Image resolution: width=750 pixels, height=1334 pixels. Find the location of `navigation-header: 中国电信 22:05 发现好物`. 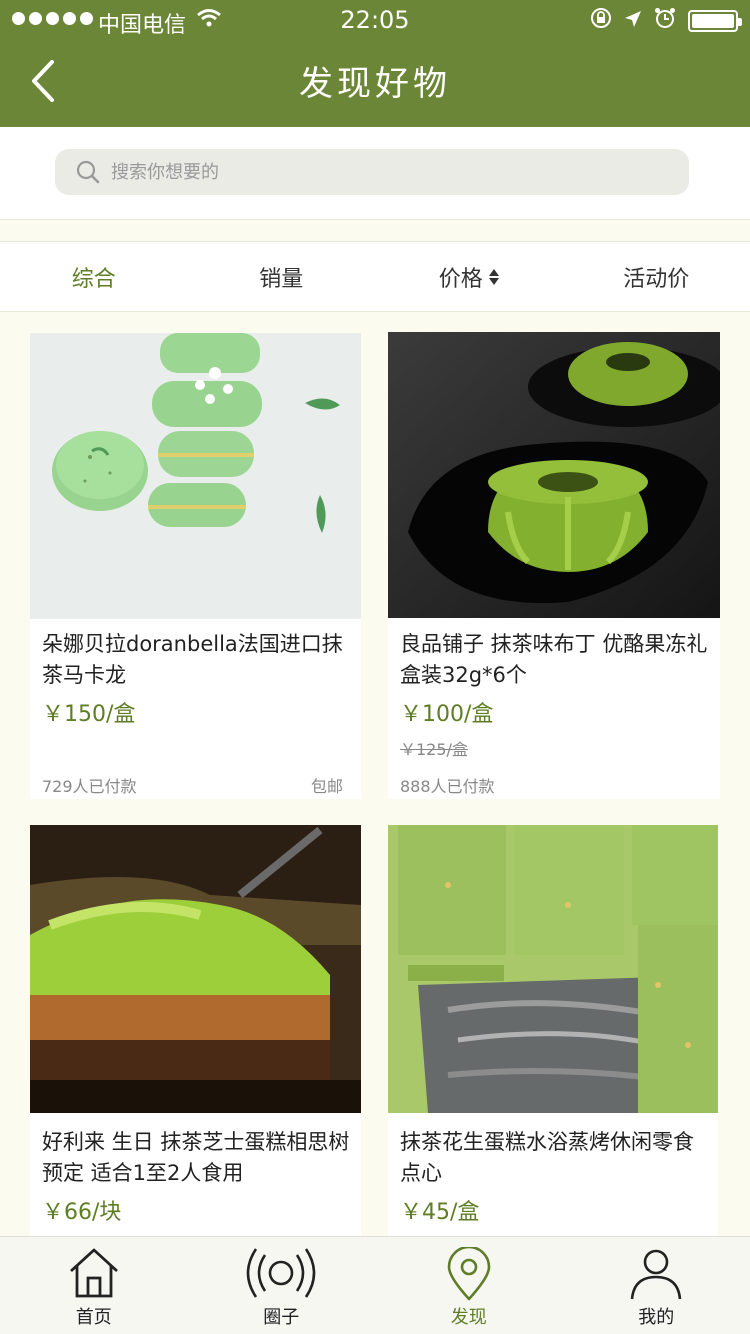

navigation-header: 中国电信 22:05 发现好物 is located at coordinates (375, 63).